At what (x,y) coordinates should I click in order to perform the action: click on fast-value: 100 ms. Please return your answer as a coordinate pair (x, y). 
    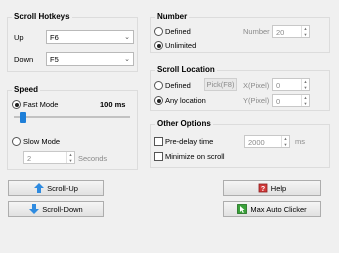
    Looking at the image, I should click on (113, 104).